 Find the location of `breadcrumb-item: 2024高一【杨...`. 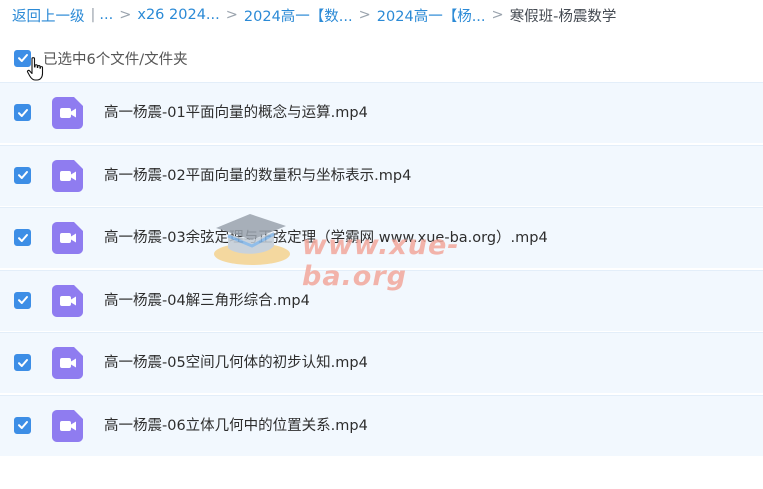

breadcrumb-item: 2024高一【杨... is located at coordinates (431, 15).